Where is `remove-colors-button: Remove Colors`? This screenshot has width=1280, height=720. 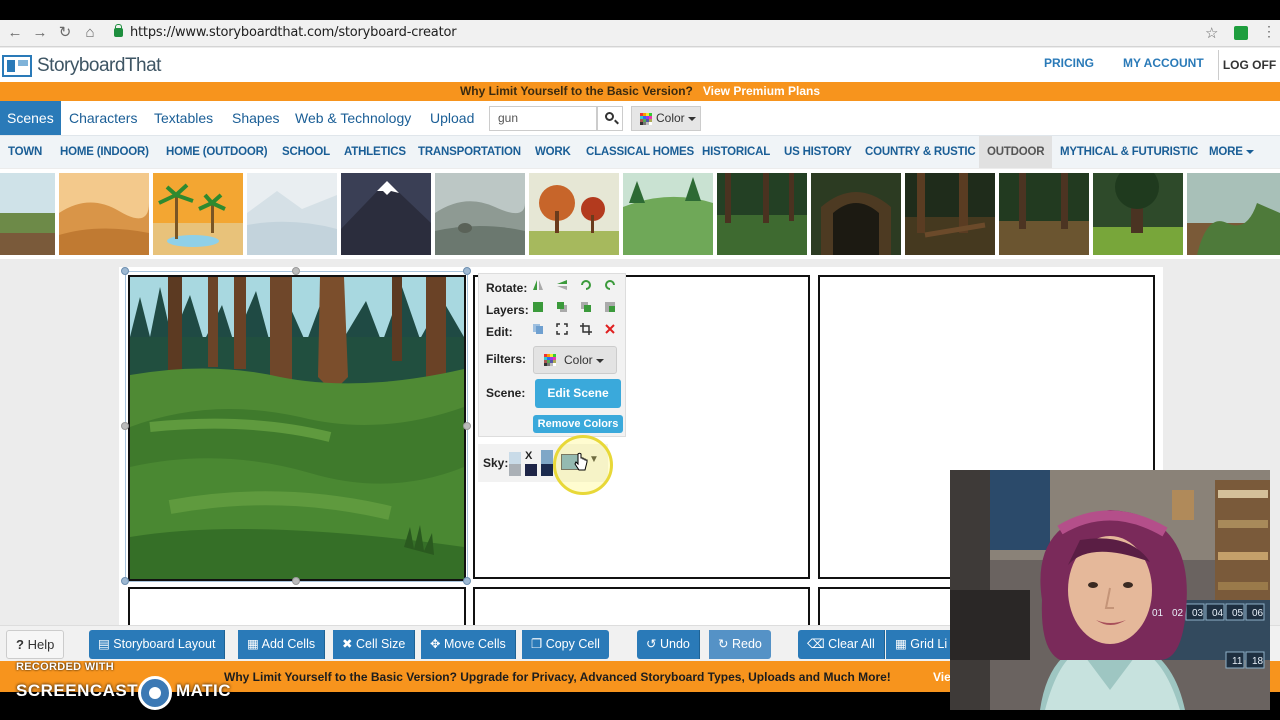
remove-colors-button: Remove Colors is located at coordinates (578, 424).